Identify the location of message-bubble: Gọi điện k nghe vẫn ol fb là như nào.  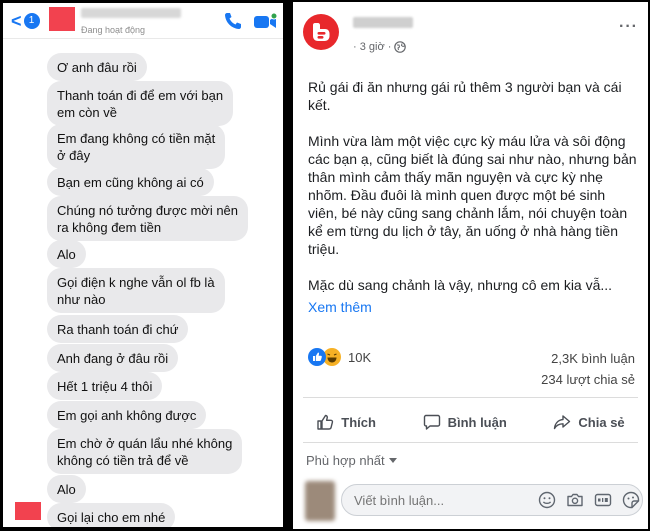
(136, 290).